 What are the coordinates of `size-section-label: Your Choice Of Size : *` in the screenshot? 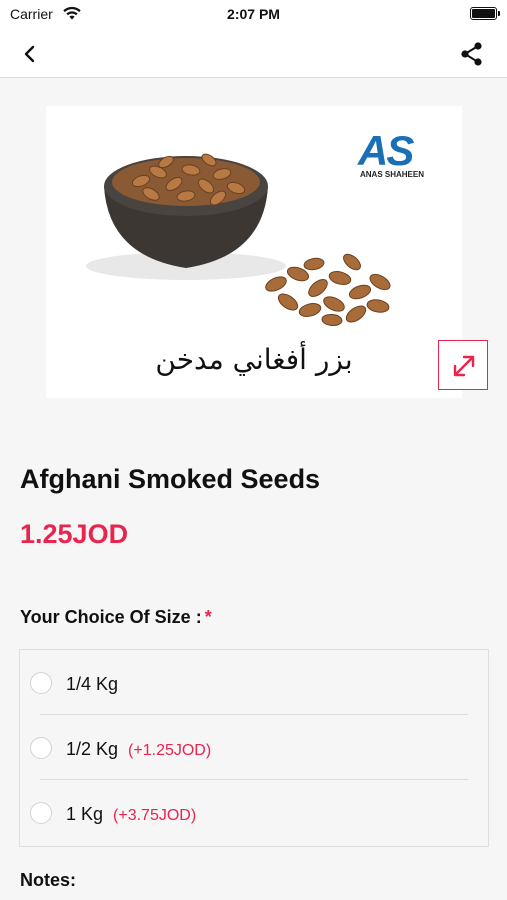 It's located at (116, 617).